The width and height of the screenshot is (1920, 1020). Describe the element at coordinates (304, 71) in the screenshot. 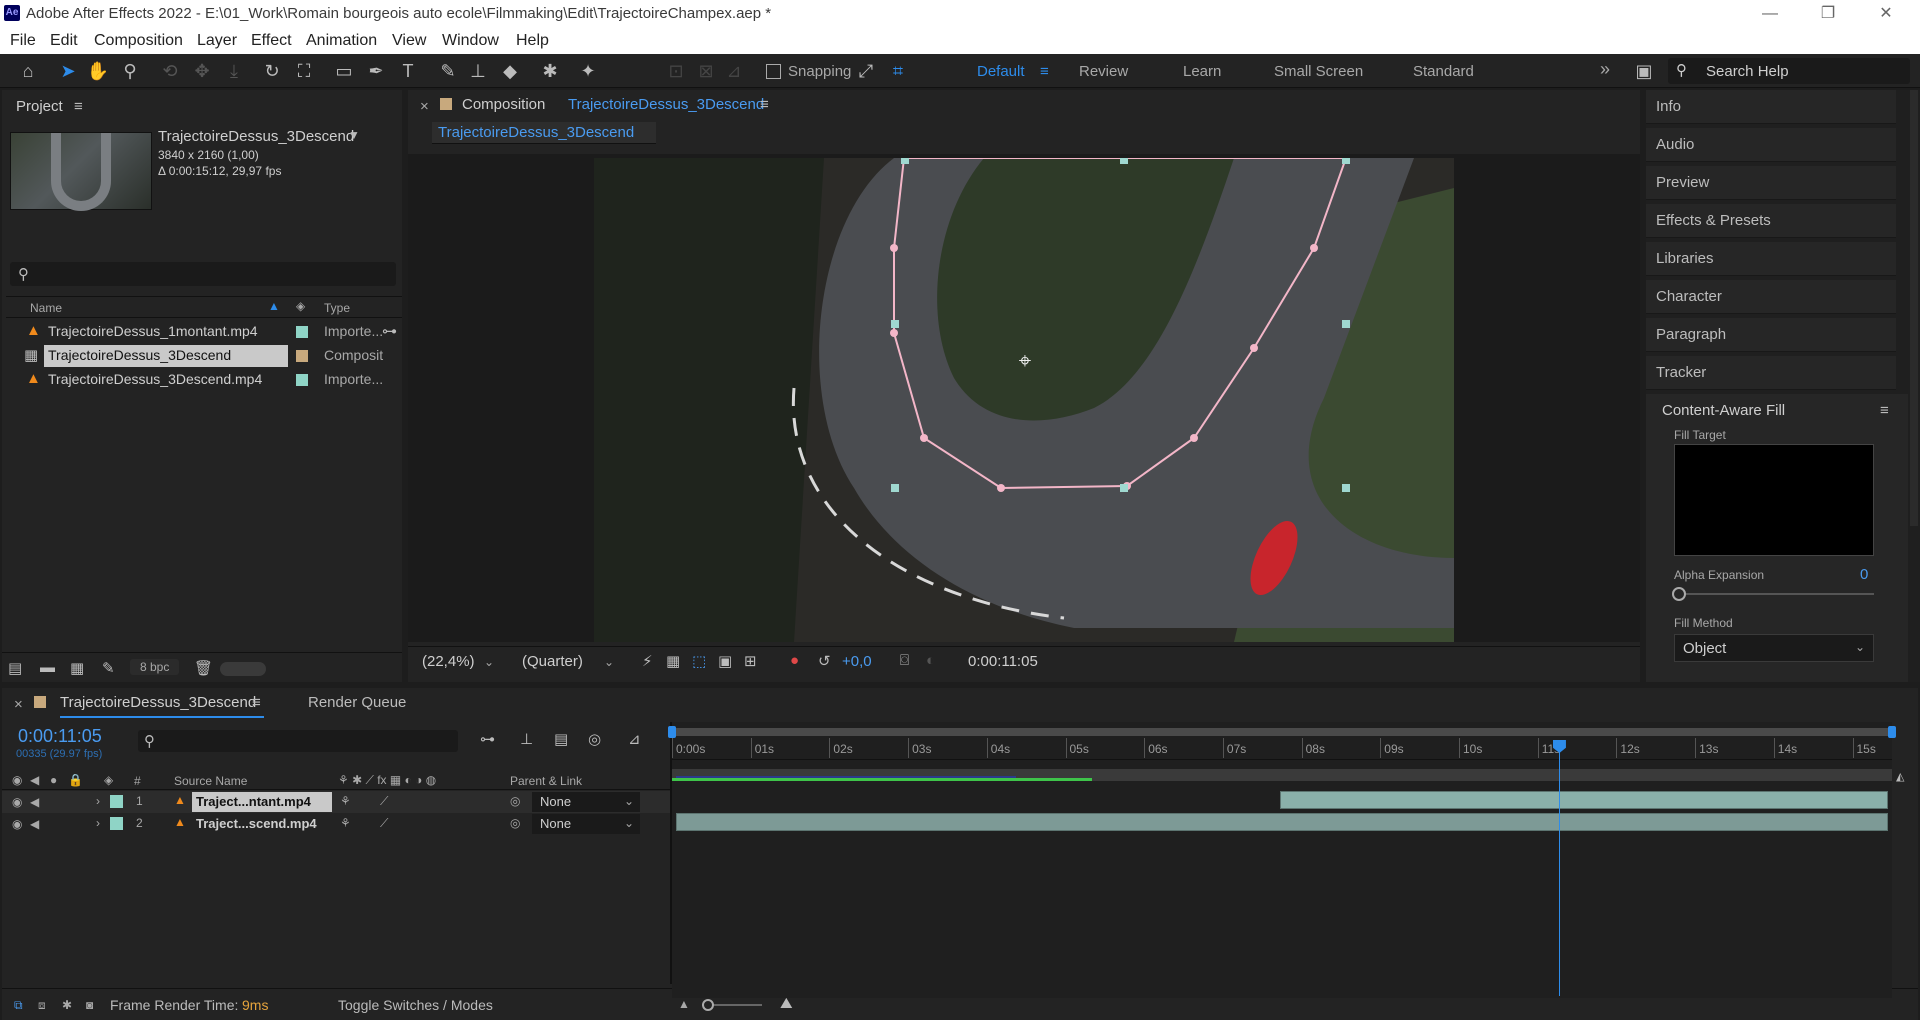

I see `anchor-tool-icon: ⛶` at that location.